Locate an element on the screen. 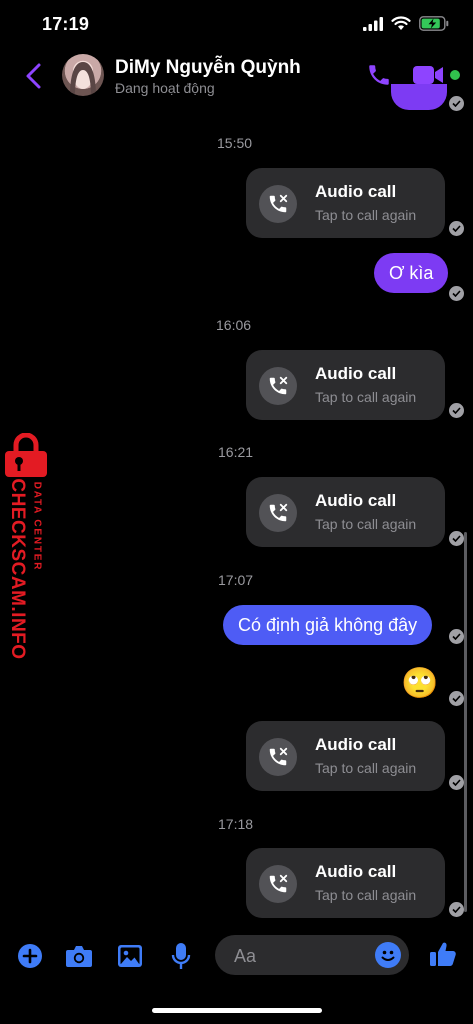 Image resolution: width=473 pixels, height=1024 pixels. sent-message-bubble: Có định giả không đây is located at coordinates (328, 625).